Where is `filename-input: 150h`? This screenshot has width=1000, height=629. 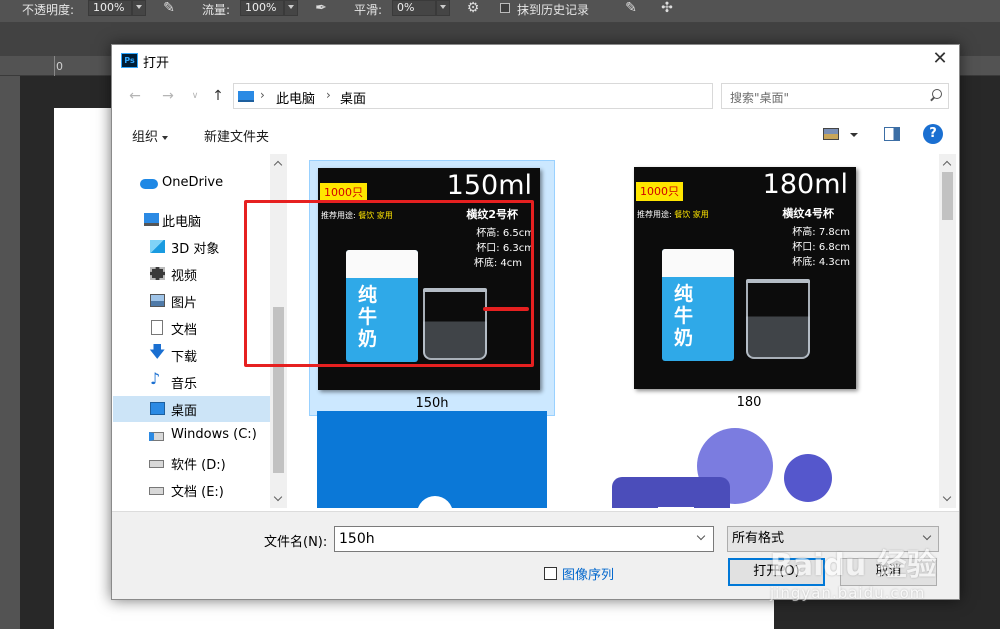 filename-input: 150h is located at coordinates (524, 539).